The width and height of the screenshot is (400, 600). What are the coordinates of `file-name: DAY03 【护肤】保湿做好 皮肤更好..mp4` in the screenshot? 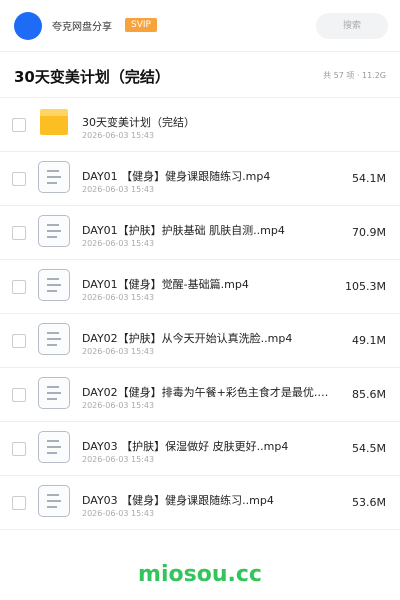 It's located at (185, 446).